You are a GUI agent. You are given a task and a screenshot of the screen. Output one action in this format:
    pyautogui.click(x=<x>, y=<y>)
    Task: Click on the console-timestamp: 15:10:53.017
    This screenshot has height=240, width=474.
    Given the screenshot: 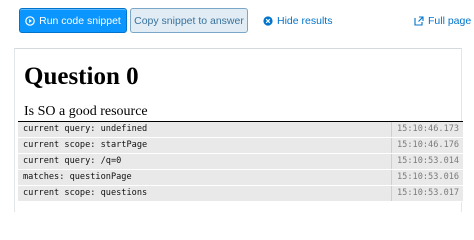 What is the action you would take?
    pyautogui.click(x=427, y=193)
    